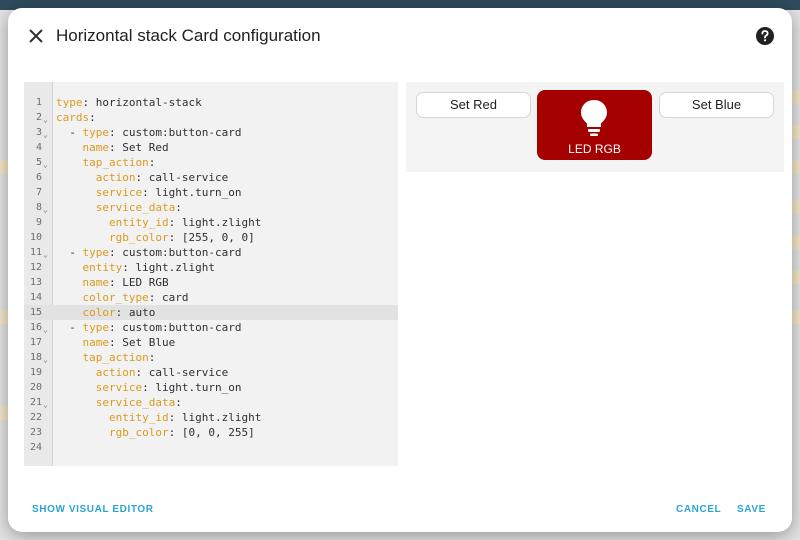  What do you see at coordinates (716, 105) in the screenshot?
I see `set-blue-button: Set Blue` at bounding box center [716, 105].